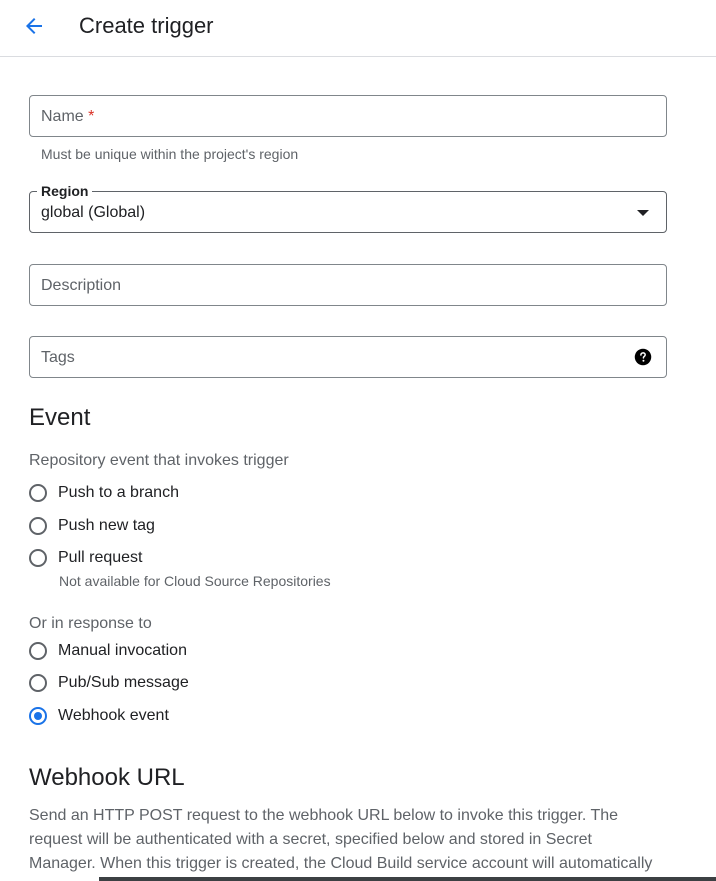 The image size is (716, 881). Describe the element at coordinates (81, 285) in the screenshot. I see `description-placeholder: Description` at that location.